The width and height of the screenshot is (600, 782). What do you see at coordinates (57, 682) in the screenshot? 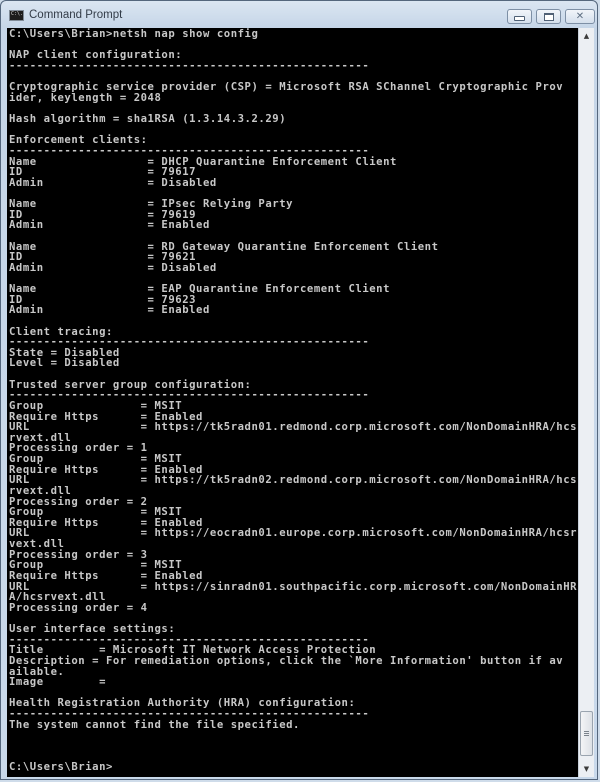
I see `console-line: Image =` at bounding box center [57, 682].